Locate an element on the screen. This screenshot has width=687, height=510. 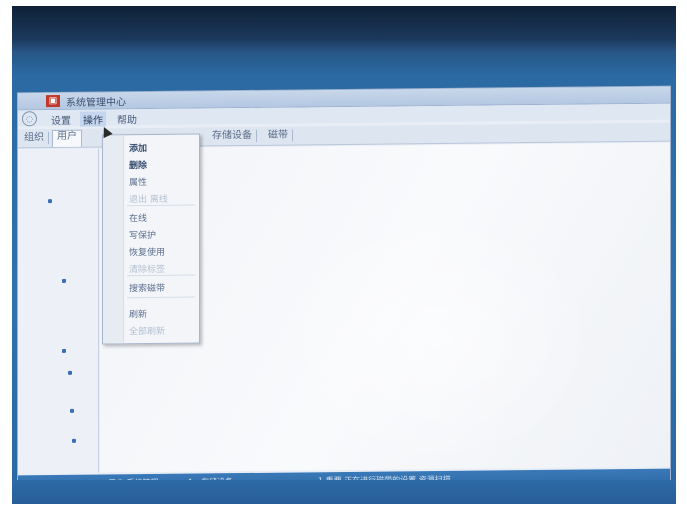
menu-icon-gutter is located at coordinates (113, 239).